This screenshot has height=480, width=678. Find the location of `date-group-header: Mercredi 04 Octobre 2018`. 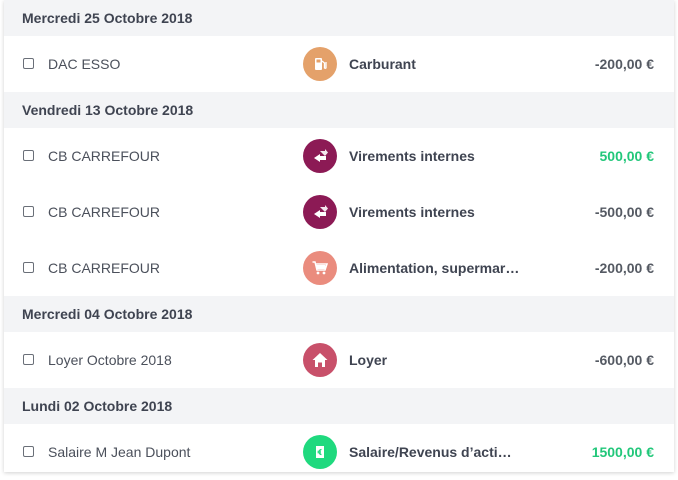

date-group-header: Mercredi 04 Octobre 2018 is located at coordinates (339, 314).